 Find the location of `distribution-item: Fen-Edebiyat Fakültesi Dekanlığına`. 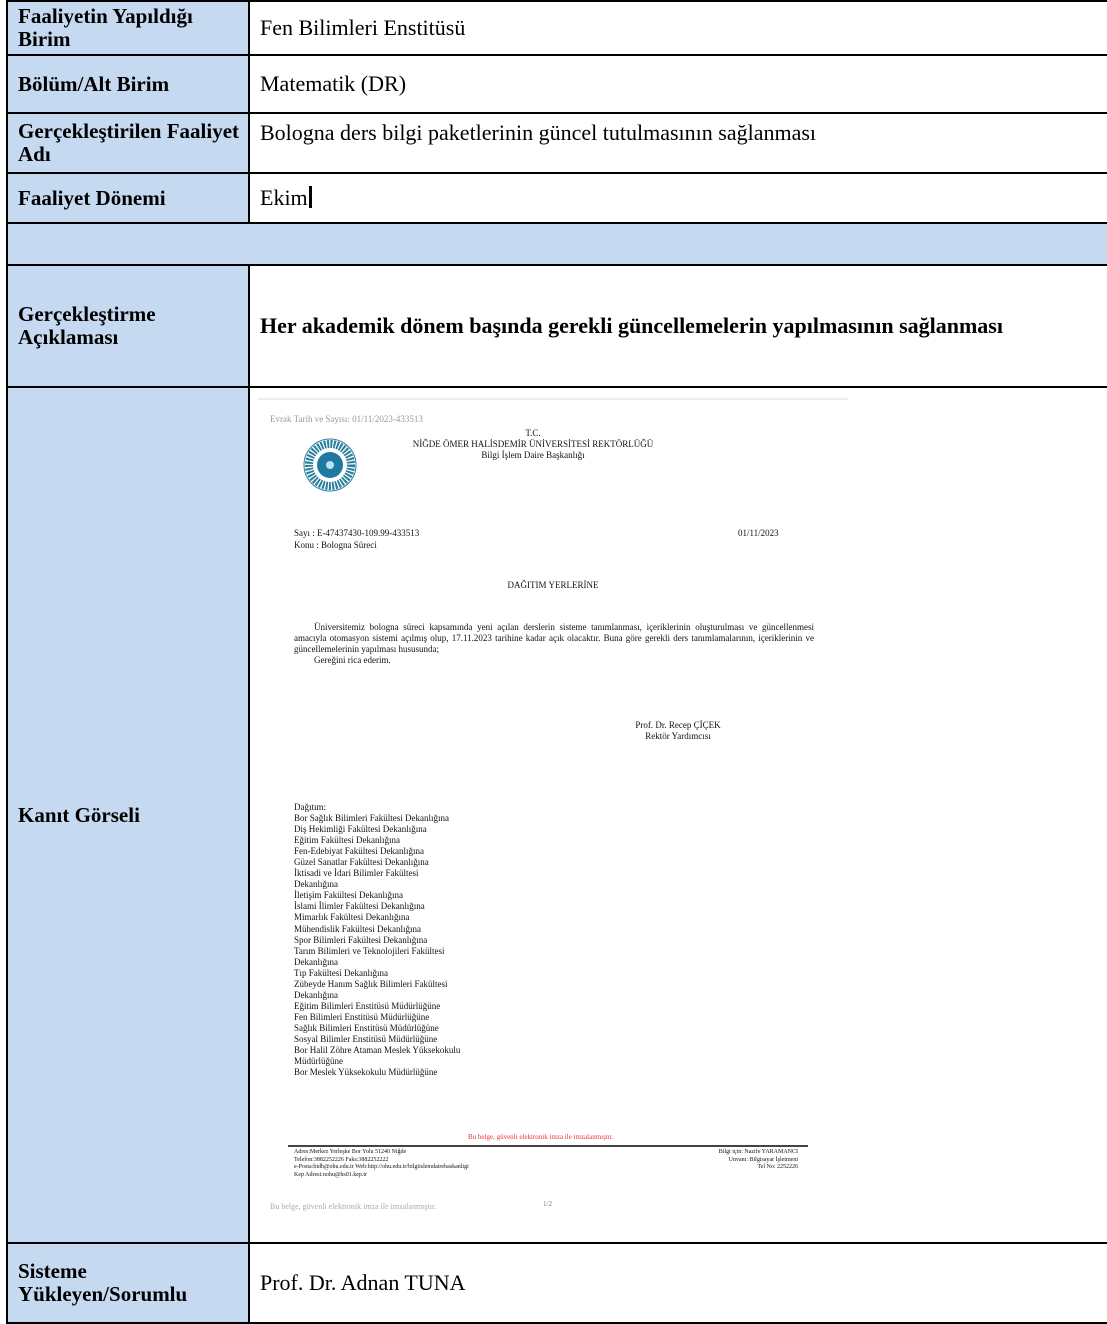

distribution-item: Fen-Edebiyat Fakültesi Dekanlığına is located at coordinates (359, 851).